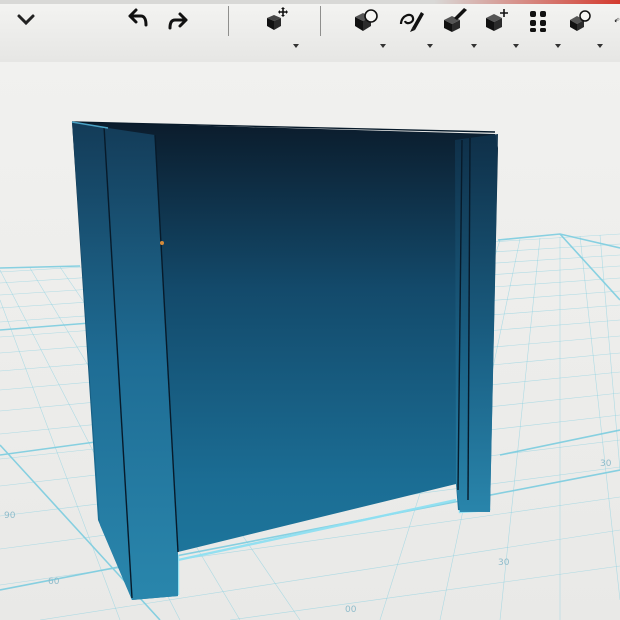 The width and height of the screenshot is (620, 620). I want to click on model-marker, so click(162, 243).